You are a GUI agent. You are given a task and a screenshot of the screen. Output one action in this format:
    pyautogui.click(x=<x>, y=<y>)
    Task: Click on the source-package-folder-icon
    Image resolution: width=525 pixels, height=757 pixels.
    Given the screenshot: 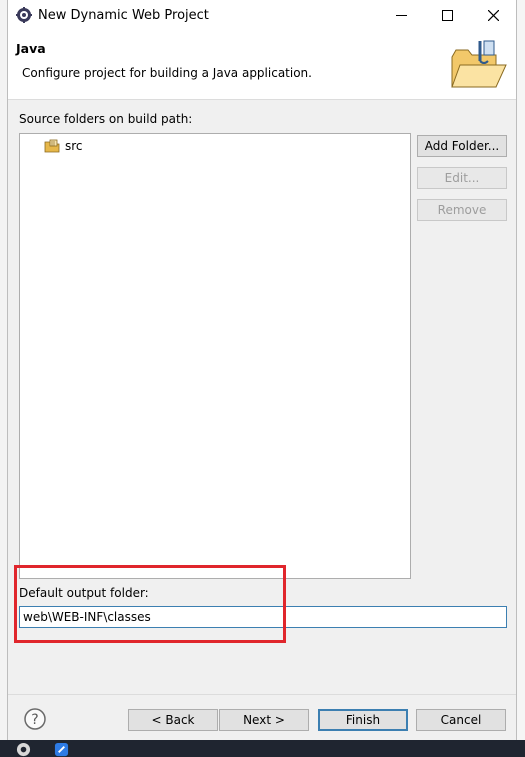 What is the action you would take?
    pyautogui.click(x=52, y=146)
    